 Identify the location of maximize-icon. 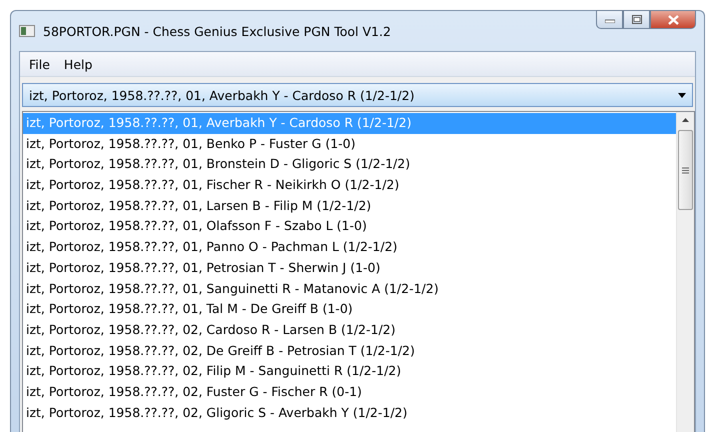
(637, 19).